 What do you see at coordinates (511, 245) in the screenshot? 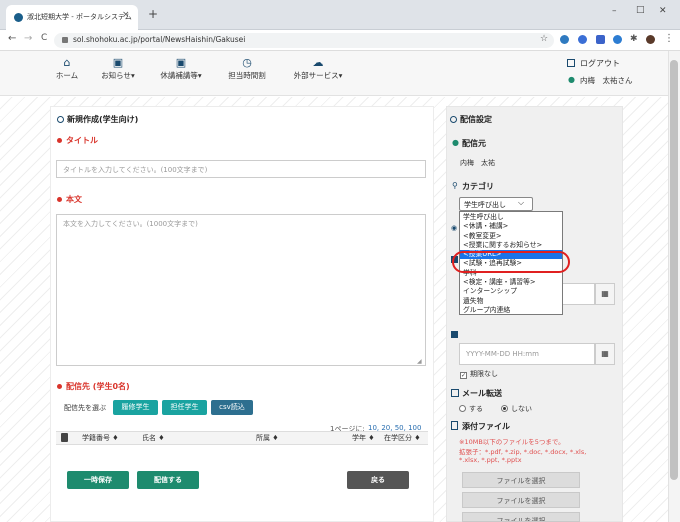
I see `category-option: <授業に関するお知らせ>` at bounding box center [511, 245].